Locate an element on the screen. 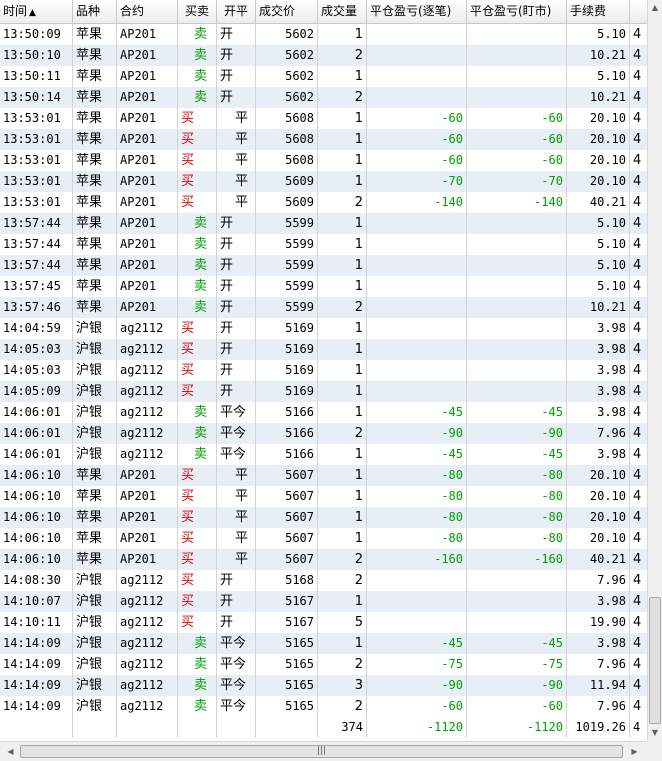 This screenshot has height=761, width=662. column-header-label: 开平 is located at coordinates (235, 11).